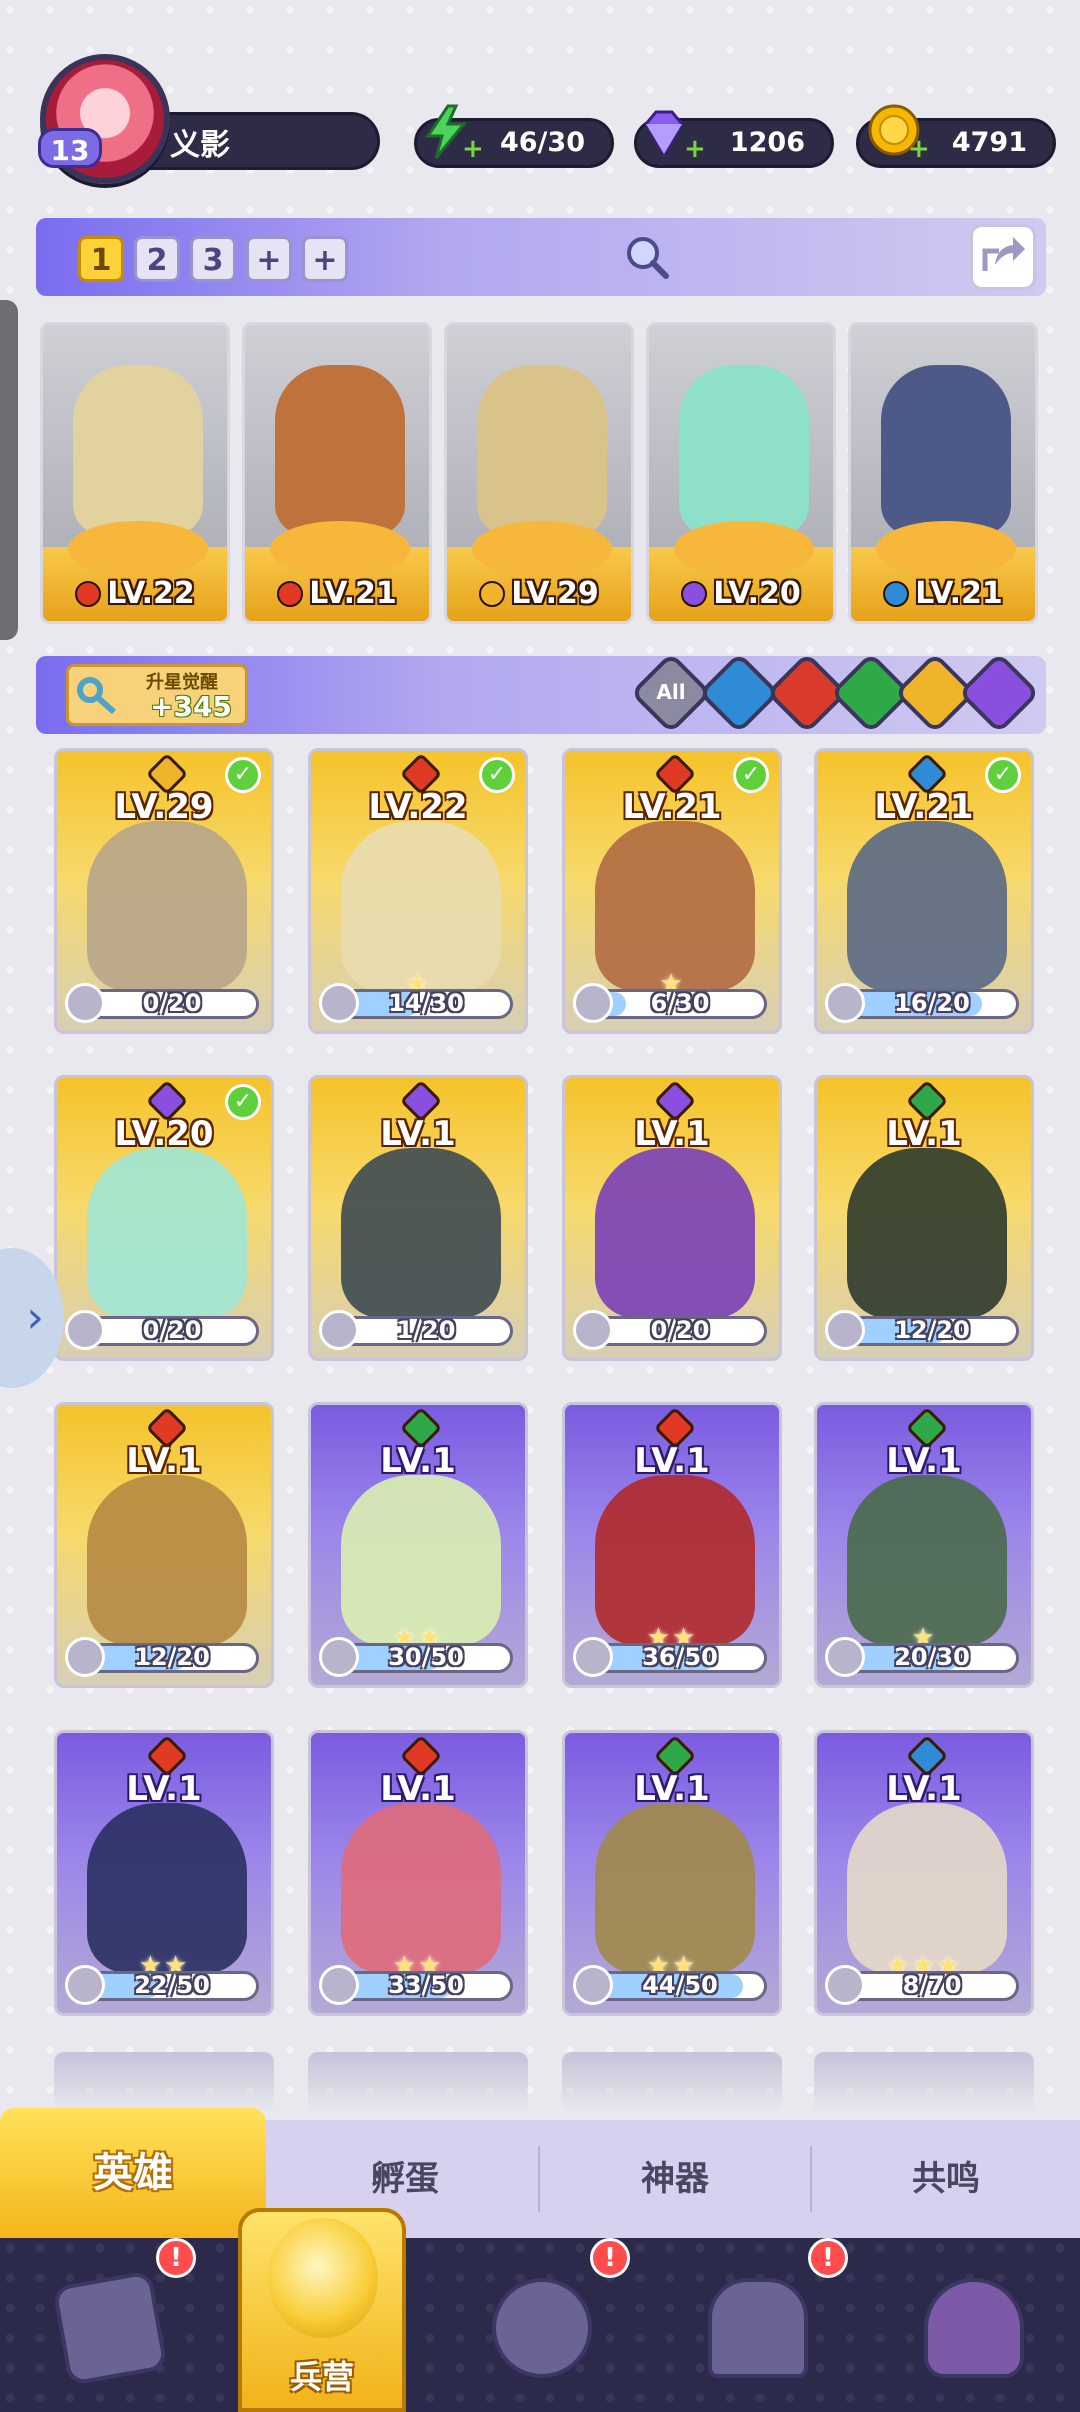  What do you see at coordinates (9, 470) in the screenshot?
I see `side-drawer-handle` at bounding box center [9, 470].